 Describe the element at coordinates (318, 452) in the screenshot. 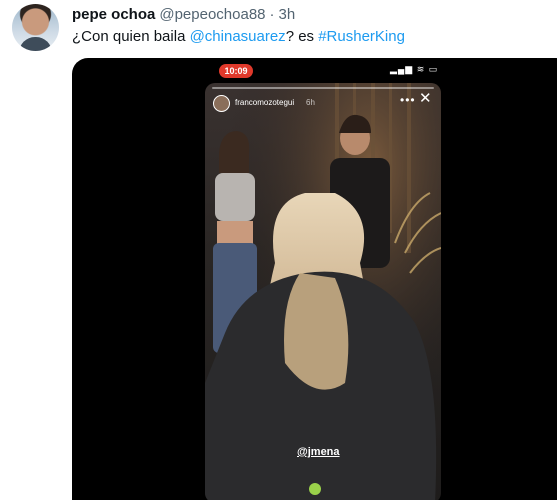

I see `story-mention-tag: @jmena` at that location.